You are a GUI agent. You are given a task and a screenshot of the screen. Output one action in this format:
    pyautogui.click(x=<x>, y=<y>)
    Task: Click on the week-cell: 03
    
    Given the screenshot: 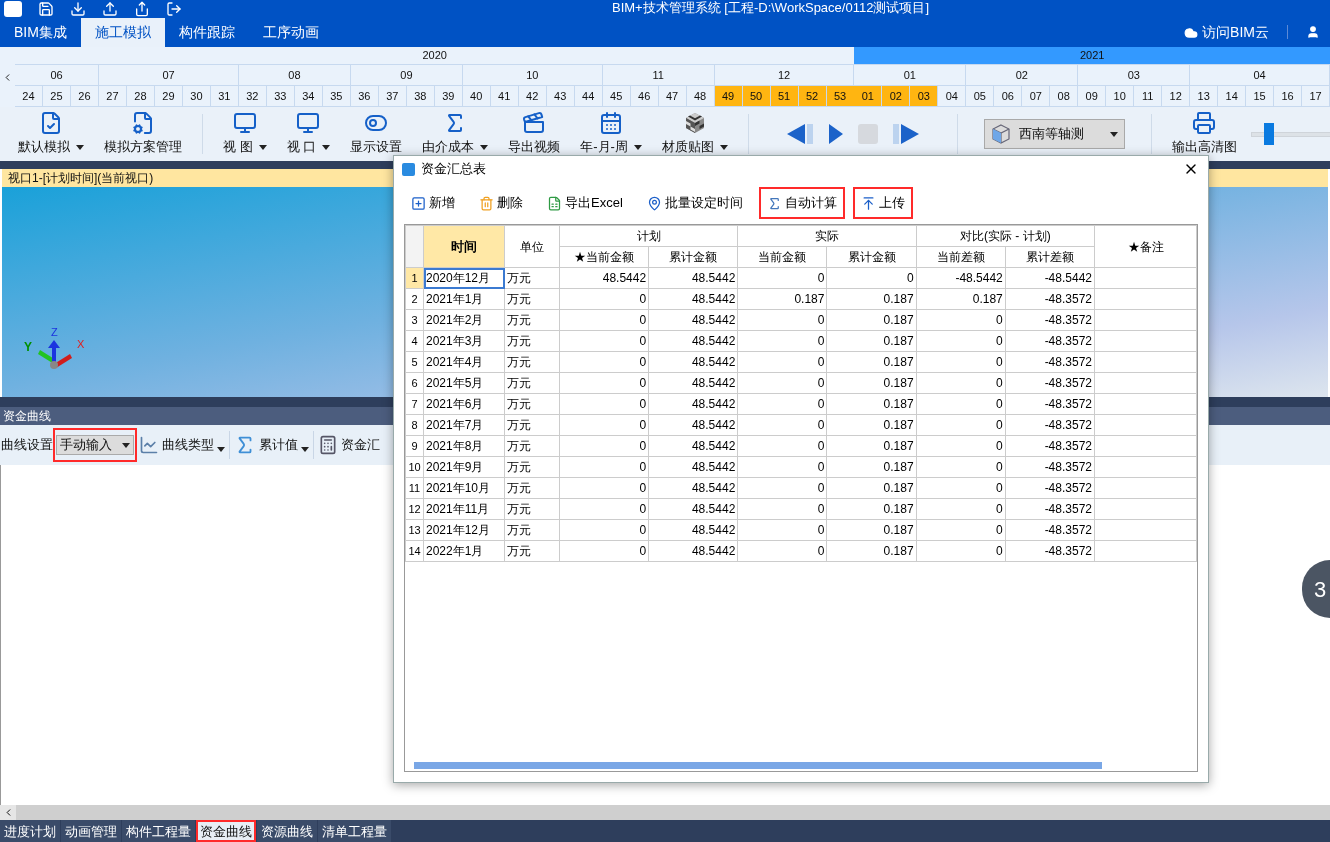 What is the action you would take?
    pyautogui.click(x=924, y=96)
    